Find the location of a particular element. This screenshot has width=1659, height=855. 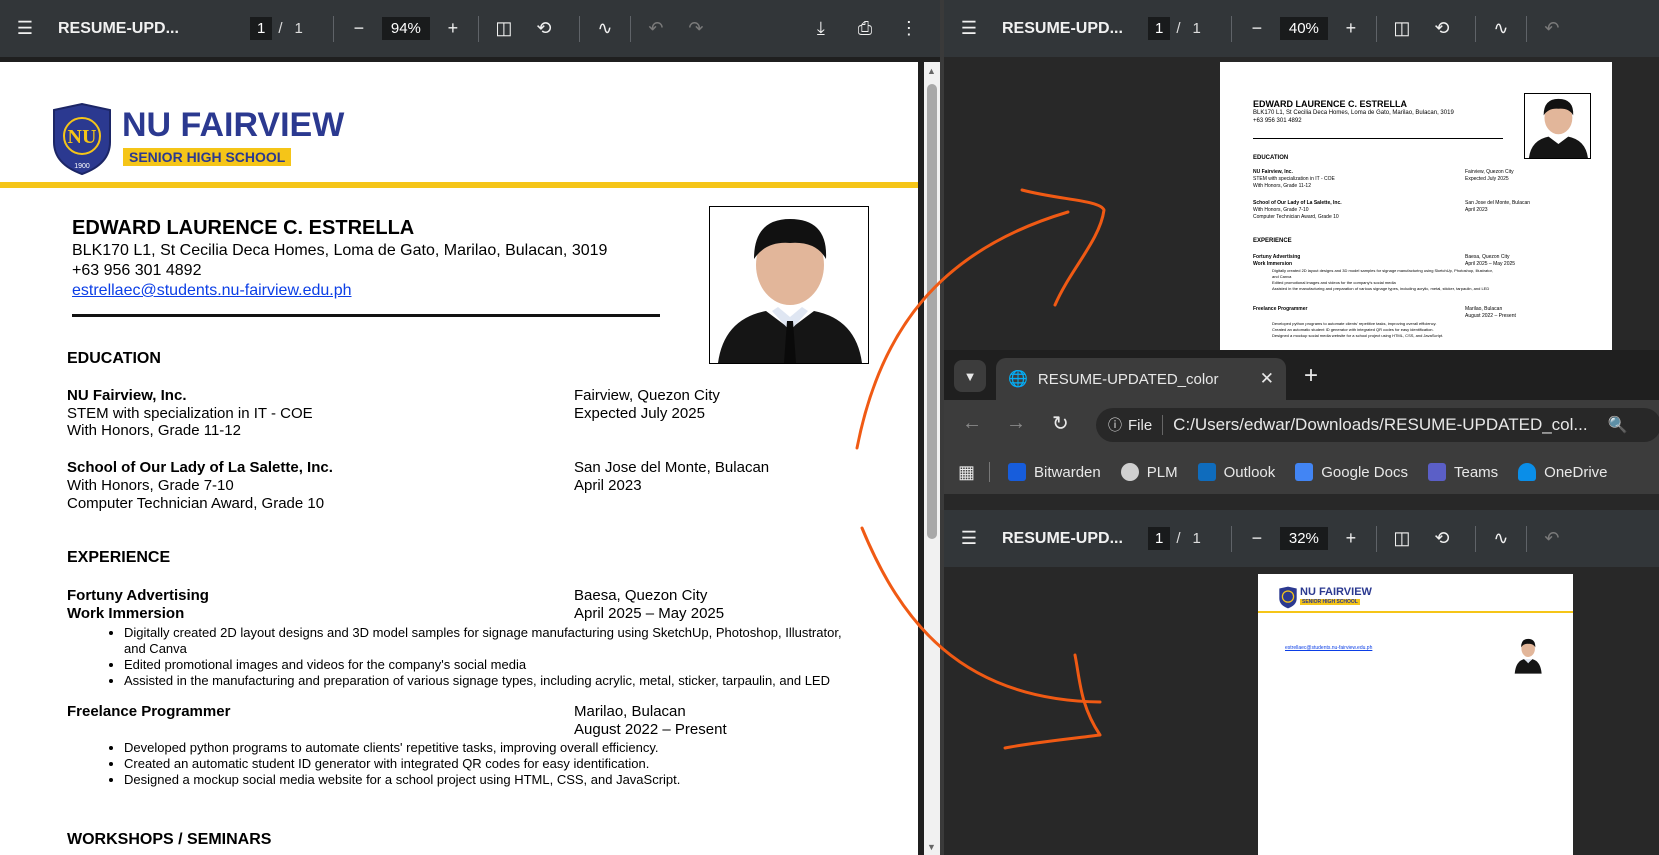

arrow-head-up is located at coordinates (1063, 247).